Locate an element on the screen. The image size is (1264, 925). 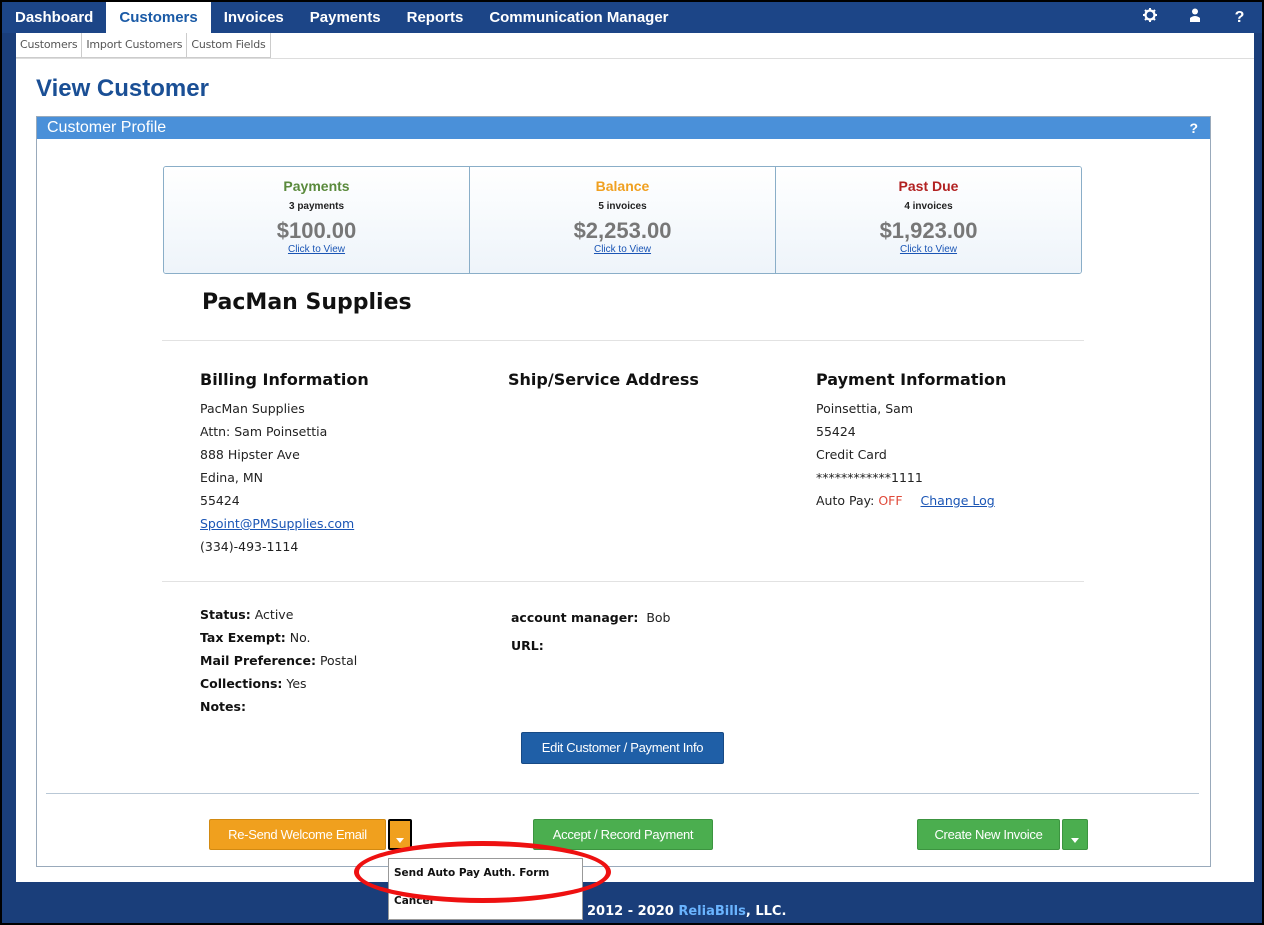
tab-invoices: Invoices is located at coordinates (254, 17).